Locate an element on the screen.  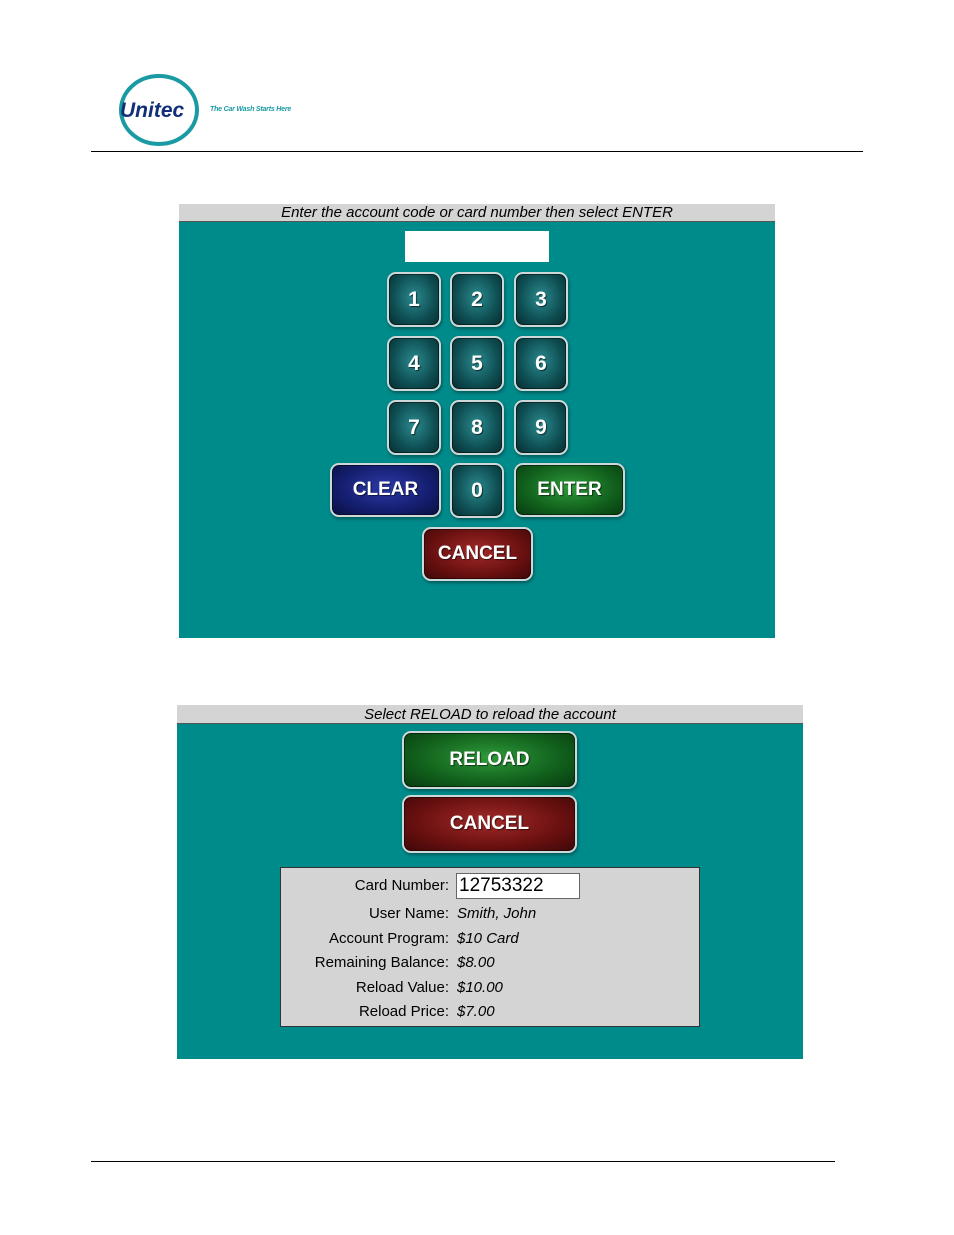
key-6-button: 6 is located at coordinates (541, 363).